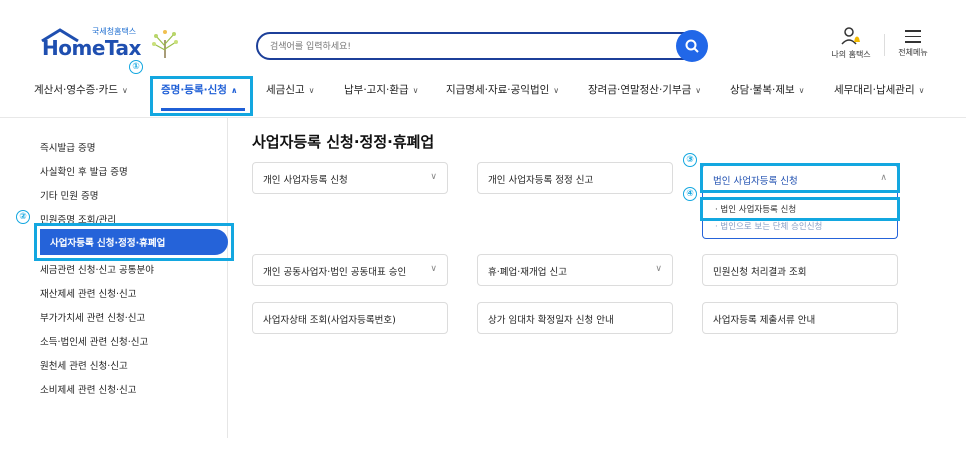 Image resolution: width=966 pixels, height=460 pixels. I want to click on sidebar-item: 사실확인 후 발급 증명, so click(84, 171).